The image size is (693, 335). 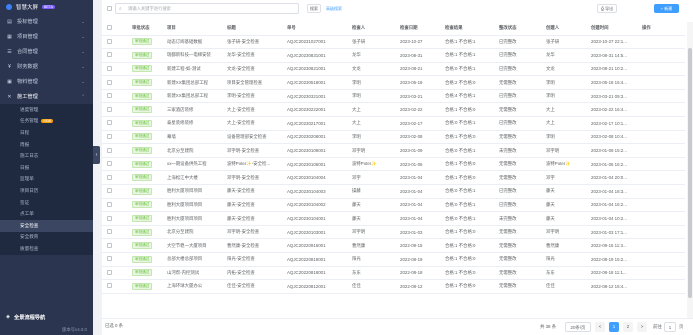 I want to click on sidebar-subitem: 安全教育, so click(x=46, y=238).